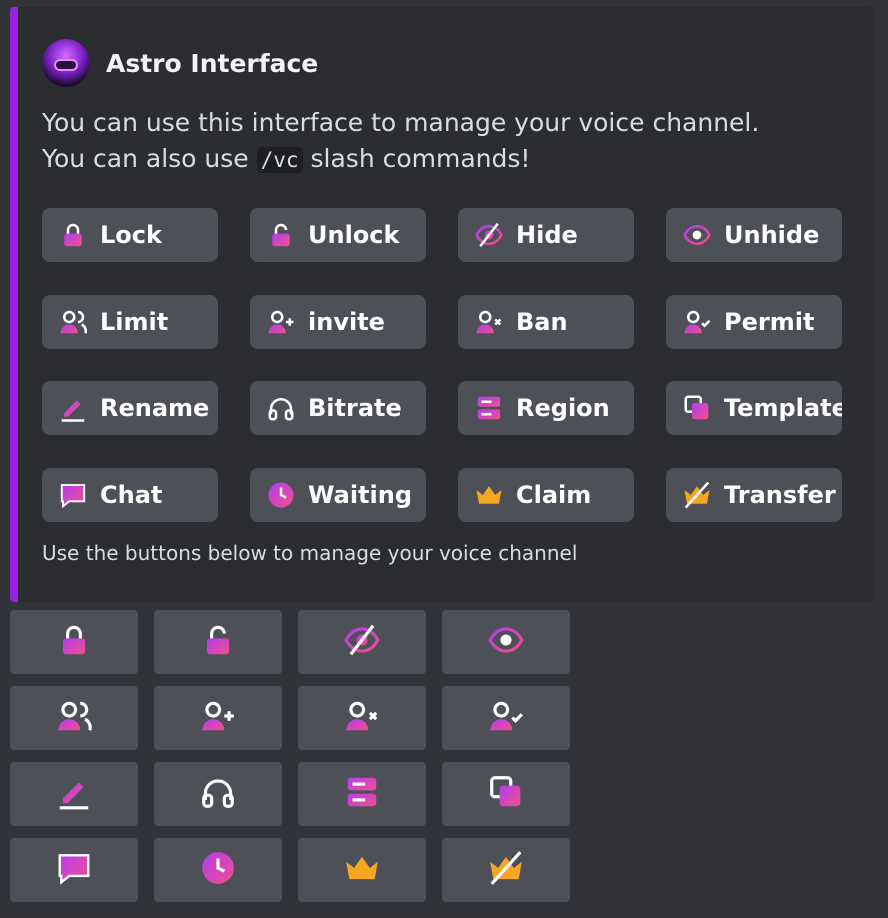  What do you see at coordinates (212, 63) in the screenshot?
I see `embed-author-name: Astro Interface` at bounding box center [212, 63].